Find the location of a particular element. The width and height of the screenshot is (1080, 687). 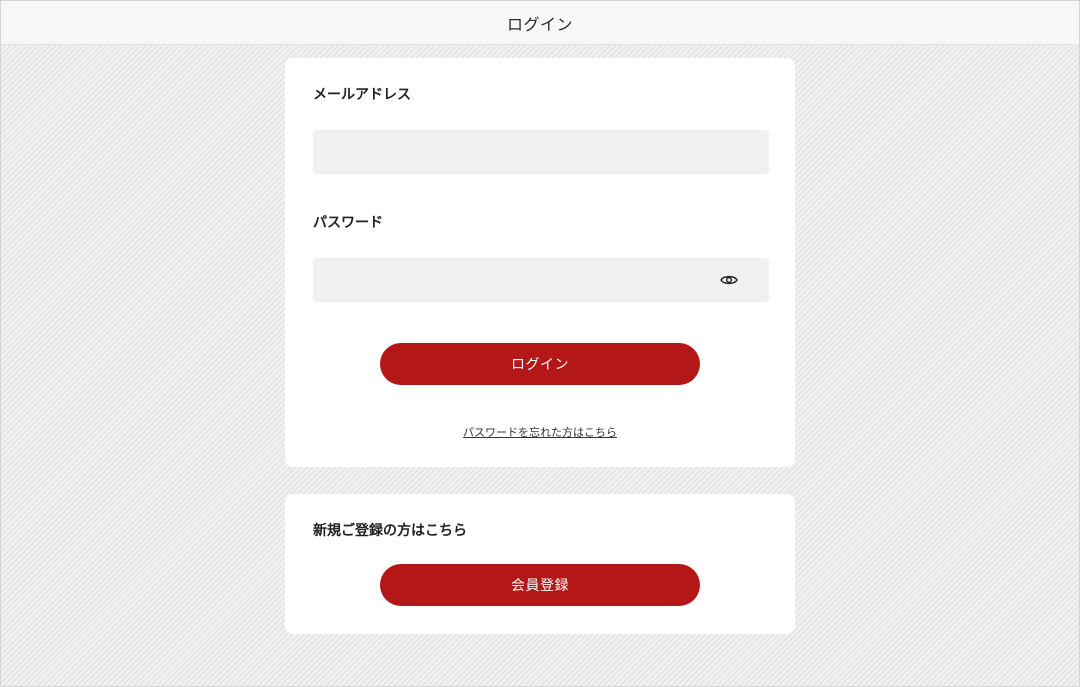

forgot-password-row: パスワードを忘れた方はこちら is located at coordinates (540, 432).